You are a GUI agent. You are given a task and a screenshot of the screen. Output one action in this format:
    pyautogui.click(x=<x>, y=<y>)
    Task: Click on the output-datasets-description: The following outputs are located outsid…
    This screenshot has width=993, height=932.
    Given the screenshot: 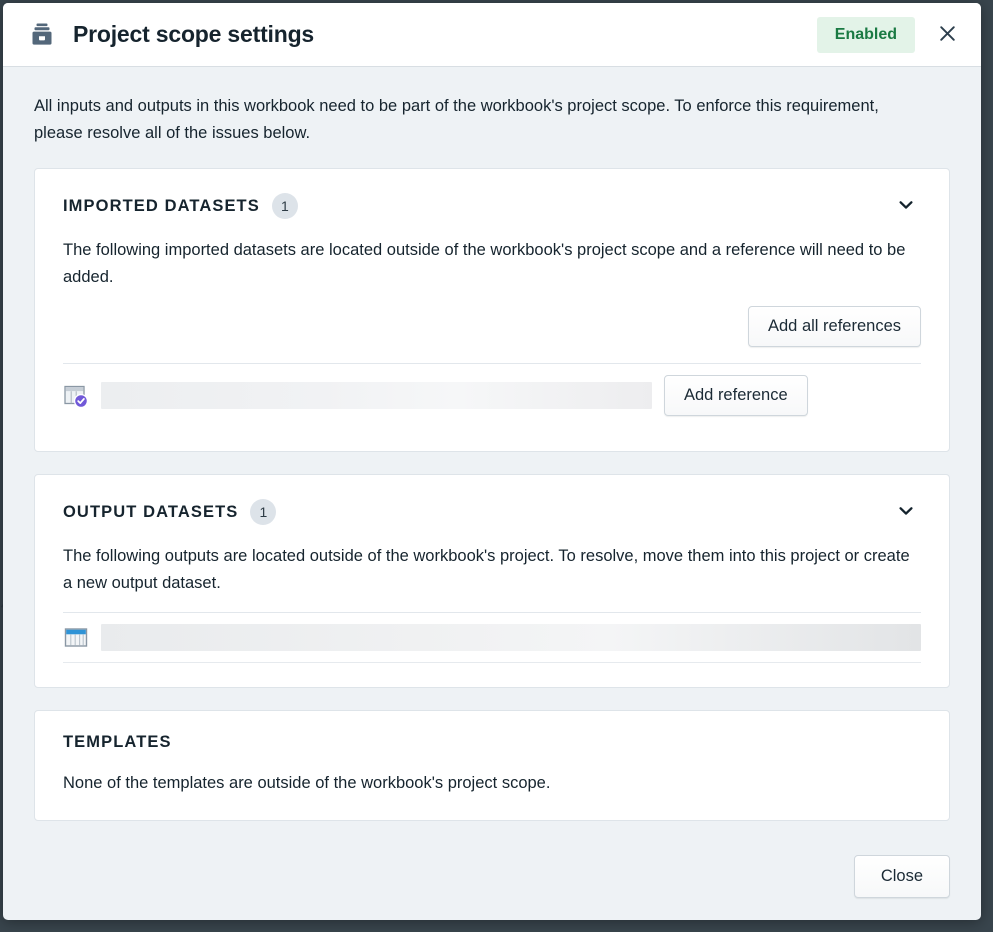 What is the action you would take?
    pyautogui.click(x=486, y=569)
    